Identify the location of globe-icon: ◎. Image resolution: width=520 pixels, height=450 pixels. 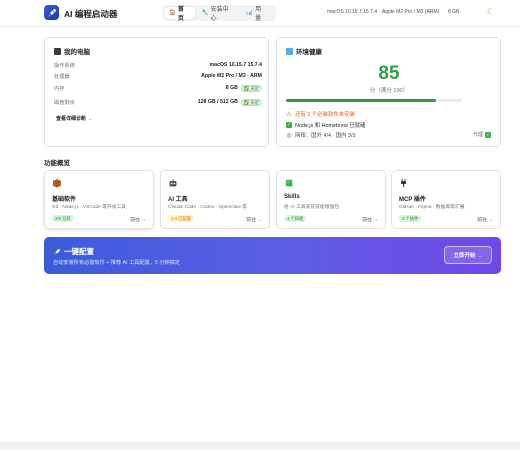
(289, 135).